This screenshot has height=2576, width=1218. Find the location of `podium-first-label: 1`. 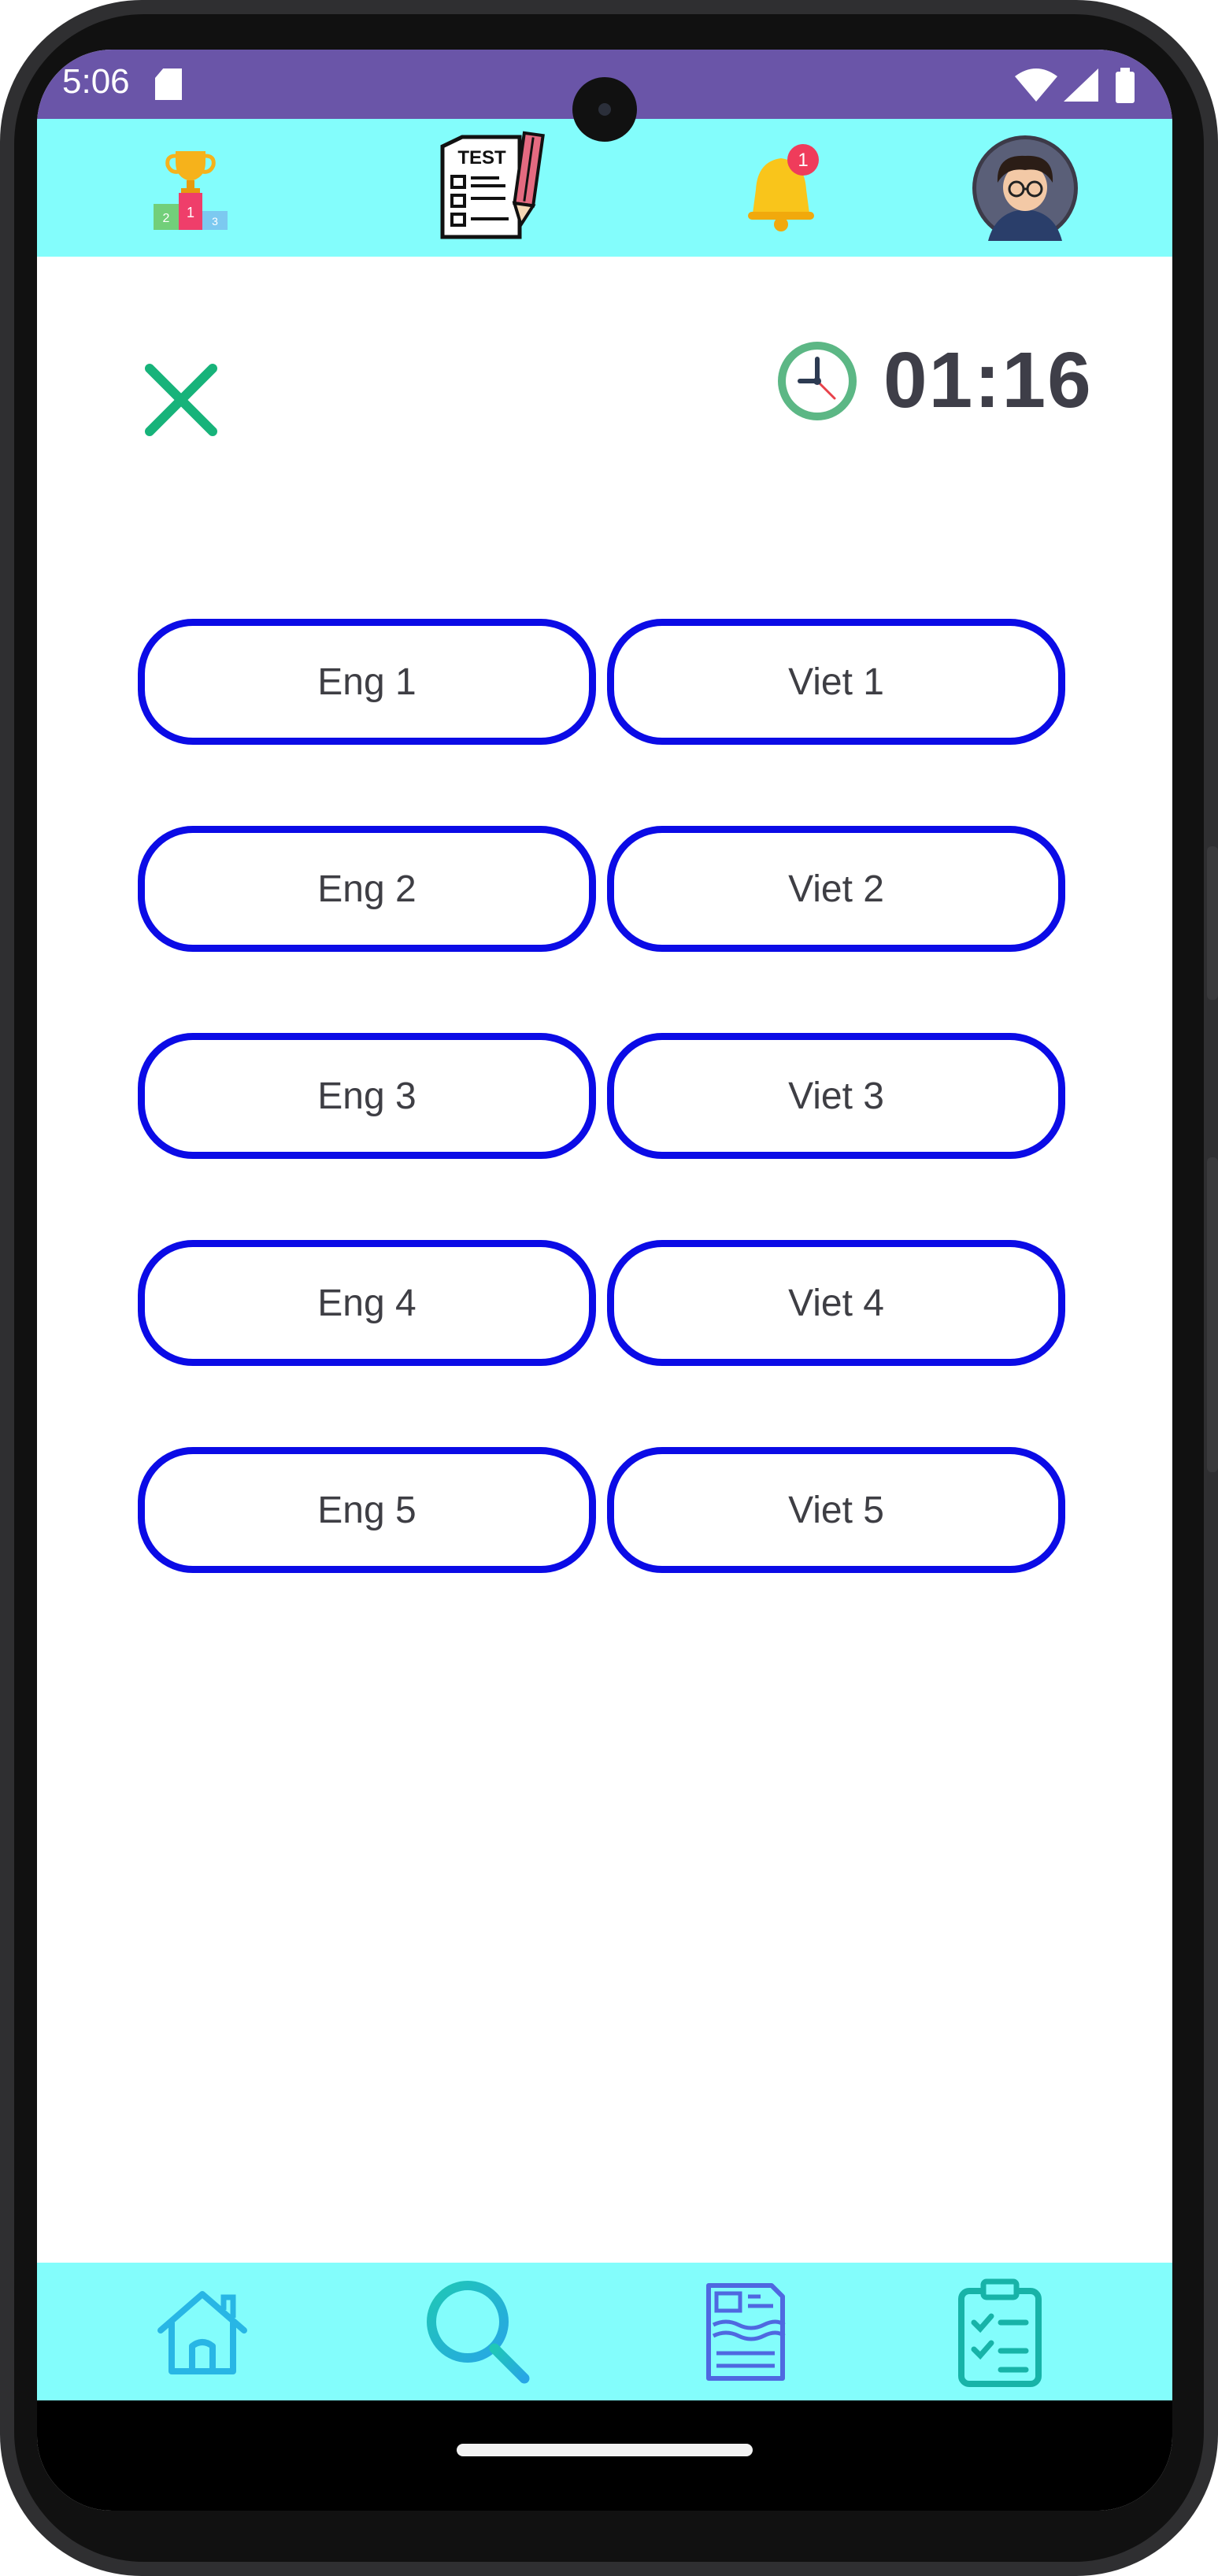

podium-first-label: 1 is located at coordinates (190, 212).